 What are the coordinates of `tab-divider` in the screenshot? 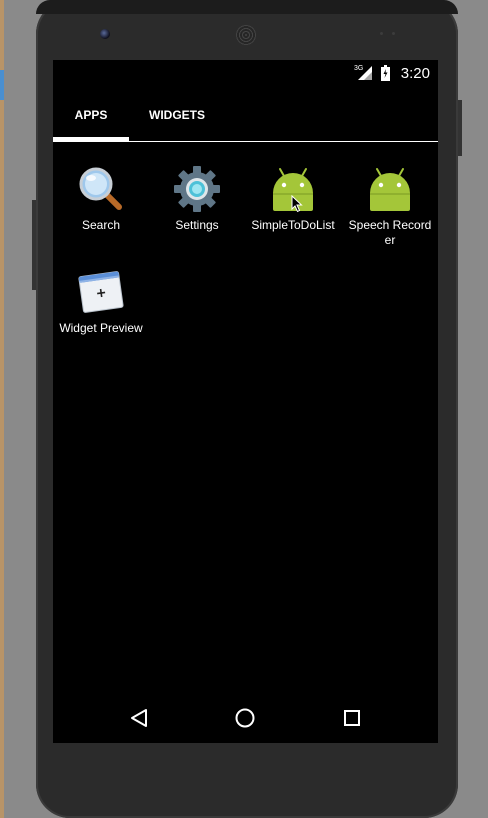 It's located at (245, 141).